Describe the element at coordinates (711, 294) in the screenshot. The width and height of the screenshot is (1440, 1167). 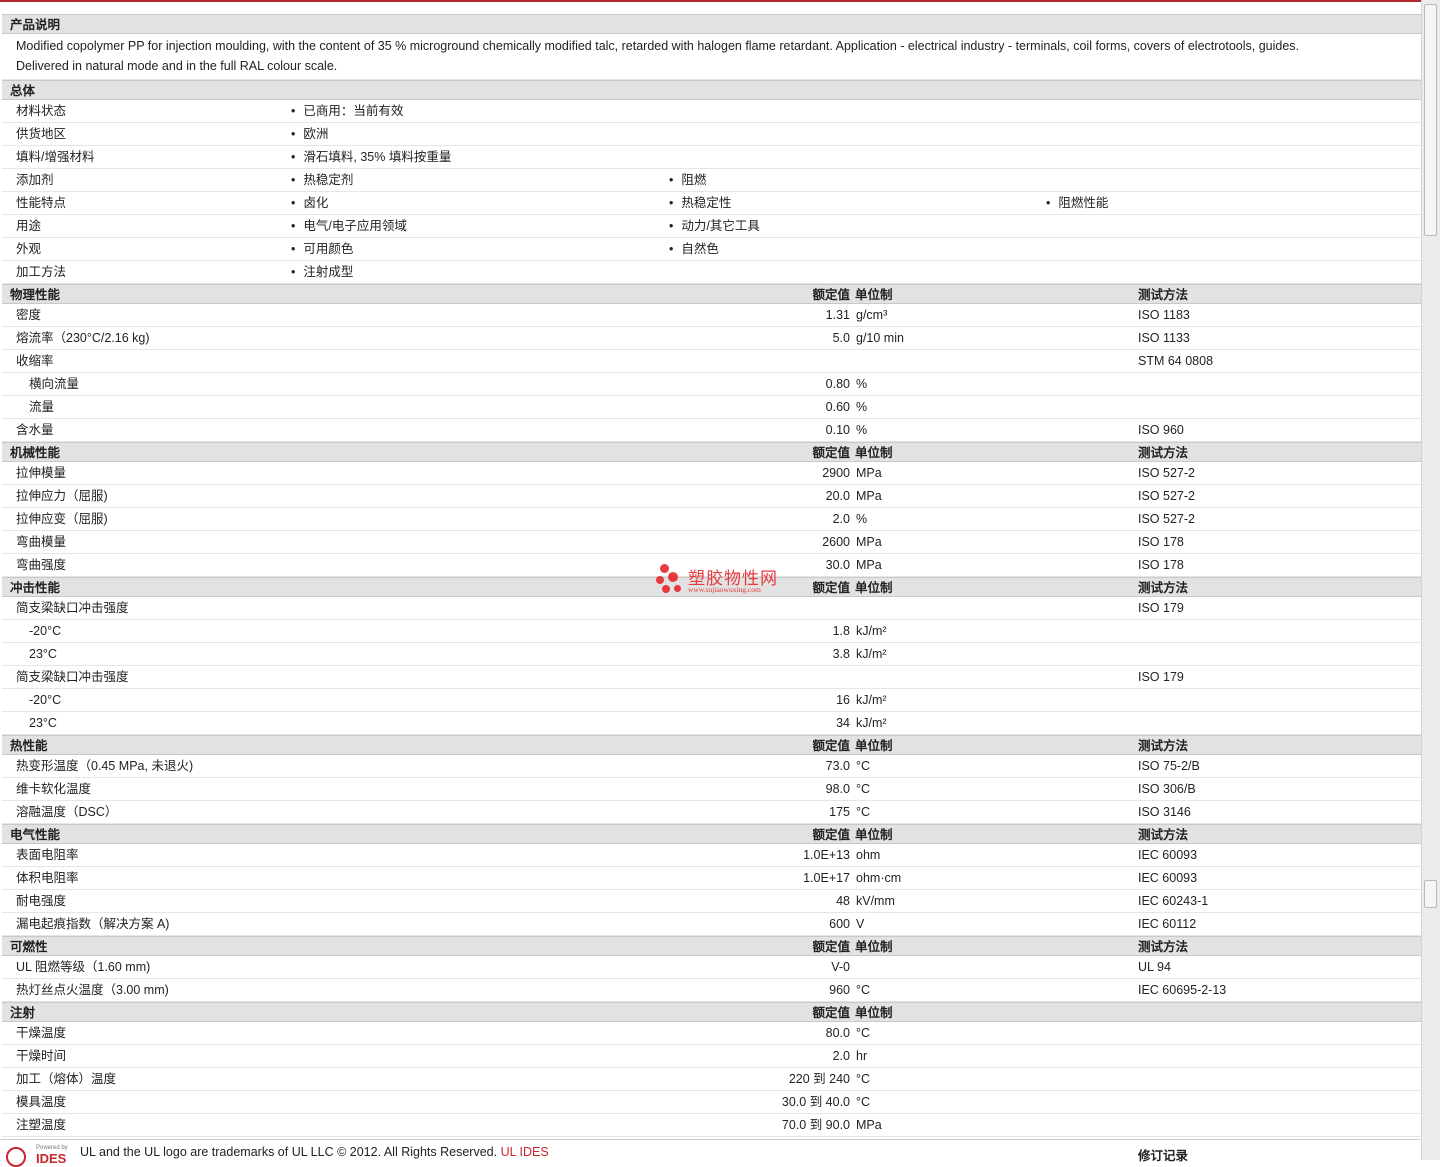
I see `section-header-physical: 物理性能 额定值 单位制 测试方法` at that location.